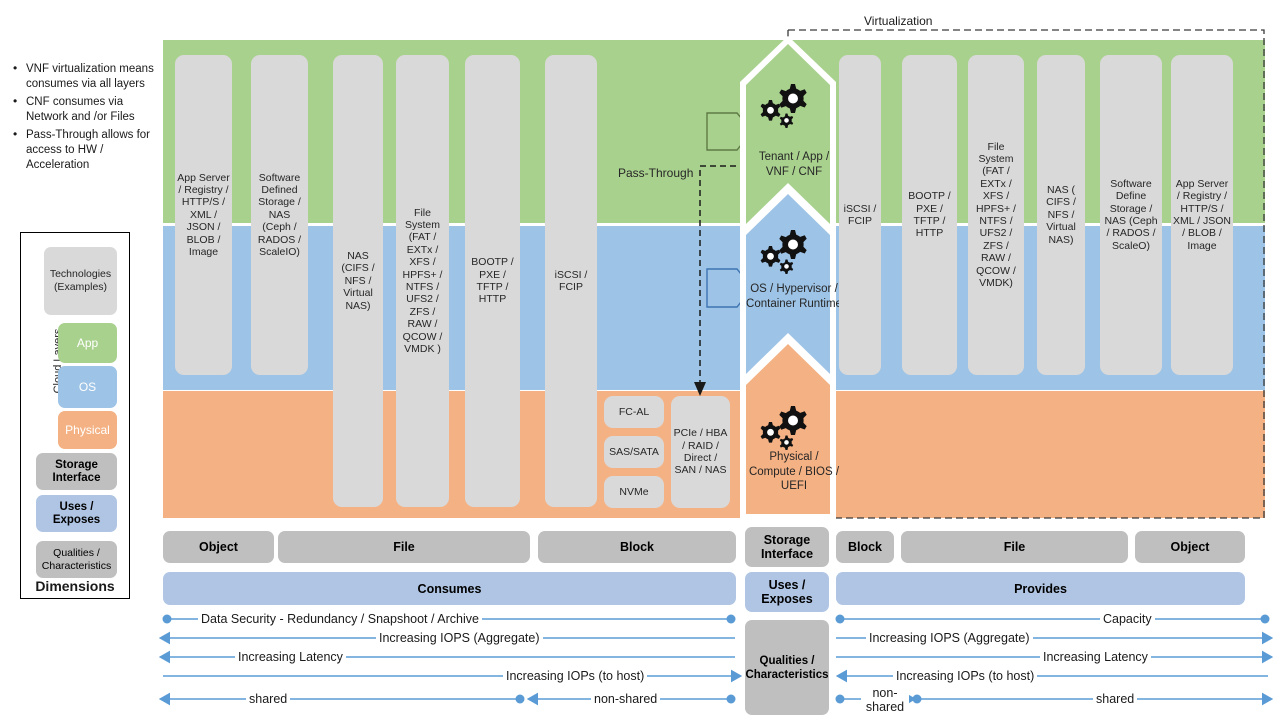 The image size is (1280, 720). What do you see at coordinates (1095, 657) in the screenshot?
I see `dim-label-latency-right: Increasing Latency` at bounding box center [1095, 657].